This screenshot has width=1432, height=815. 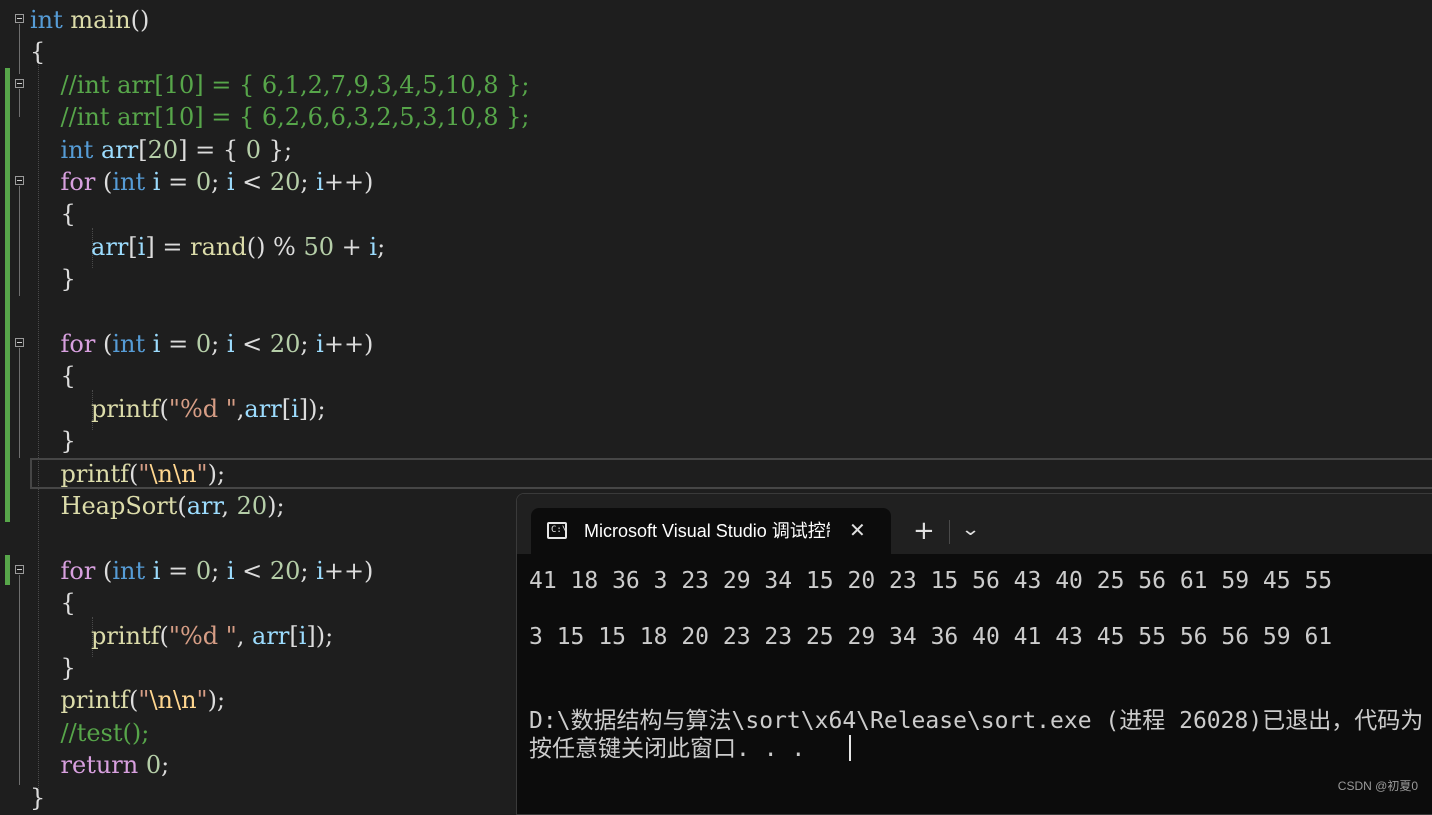 I want to click on code-line: printf("%d ",arr[i]);, so click(x=178, y=409).